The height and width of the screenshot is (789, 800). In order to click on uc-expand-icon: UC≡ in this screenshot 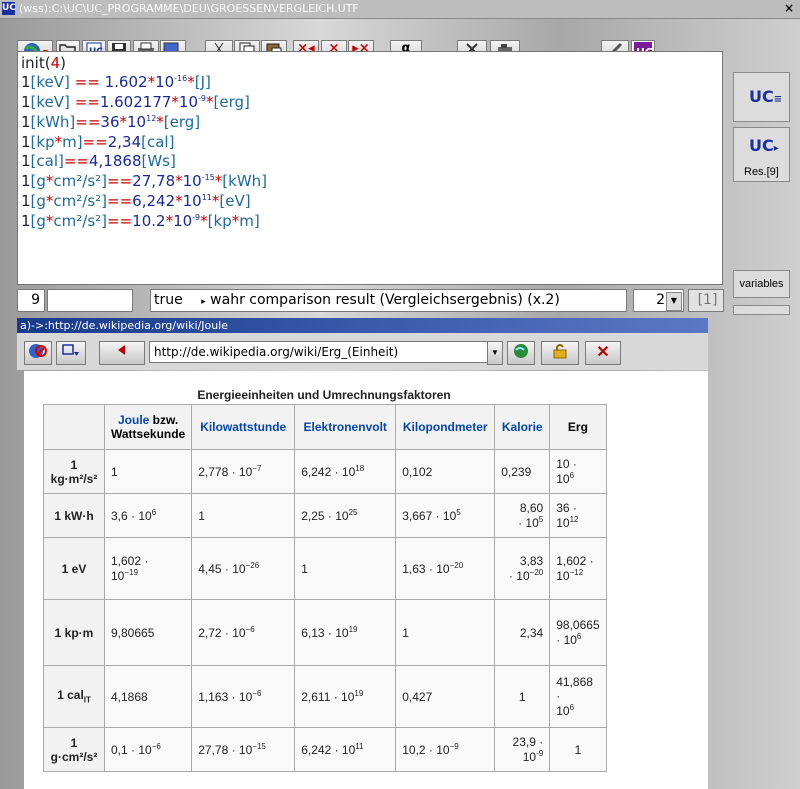, I will do `click(766, 96)`.